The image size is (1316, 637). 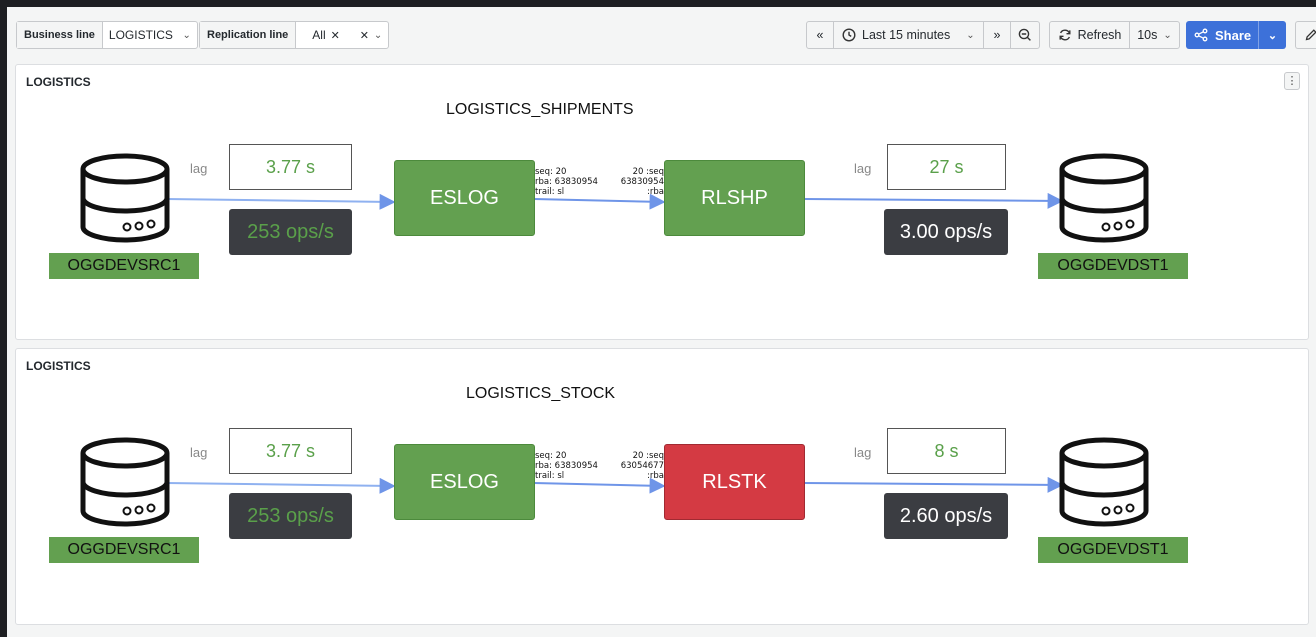 I want to click on share-icon, so click(x=1201, y=35).